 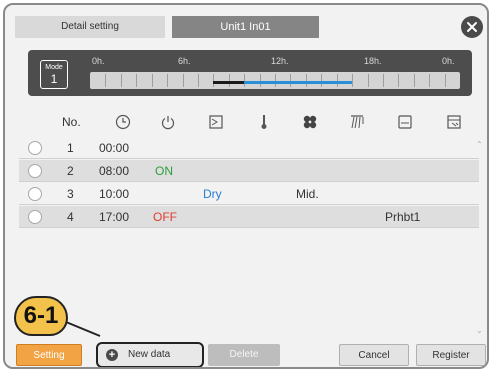 I want to click on row-fan: Mid., so click(x=307, y=194).